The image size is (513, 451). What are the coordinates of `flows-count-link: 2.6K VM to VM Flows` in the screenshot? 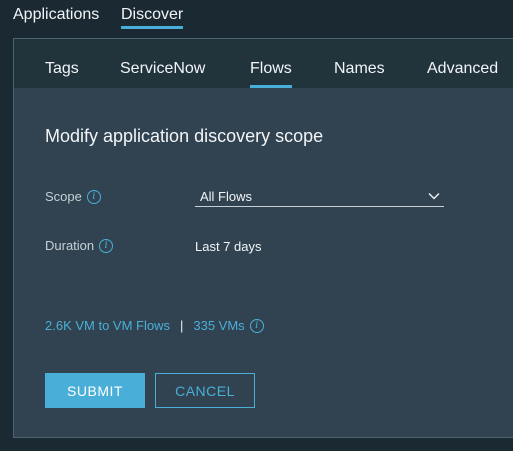 It's located at (107, 325).